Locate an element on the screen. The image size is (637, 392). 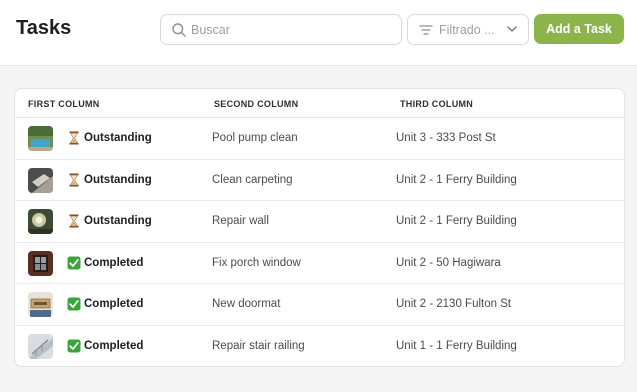
doormat-photo-thumbnail is located at coordinates (40, 304).